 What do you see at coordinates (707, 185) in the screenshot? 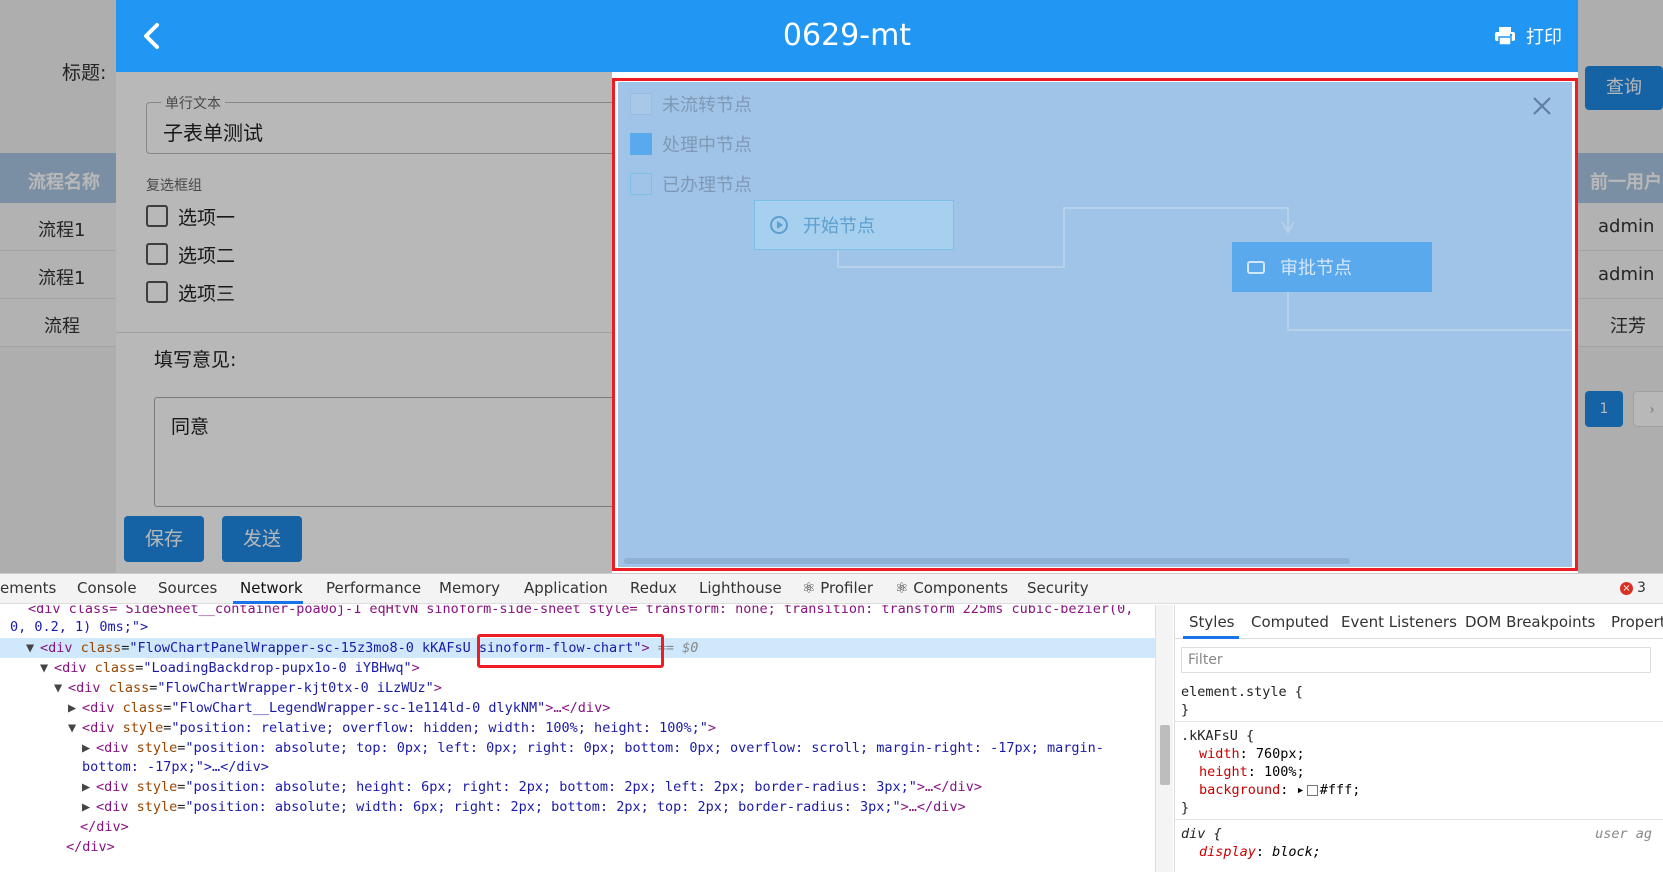
I see `legend-label: 已办理节点` at bounding box center [707, 185].